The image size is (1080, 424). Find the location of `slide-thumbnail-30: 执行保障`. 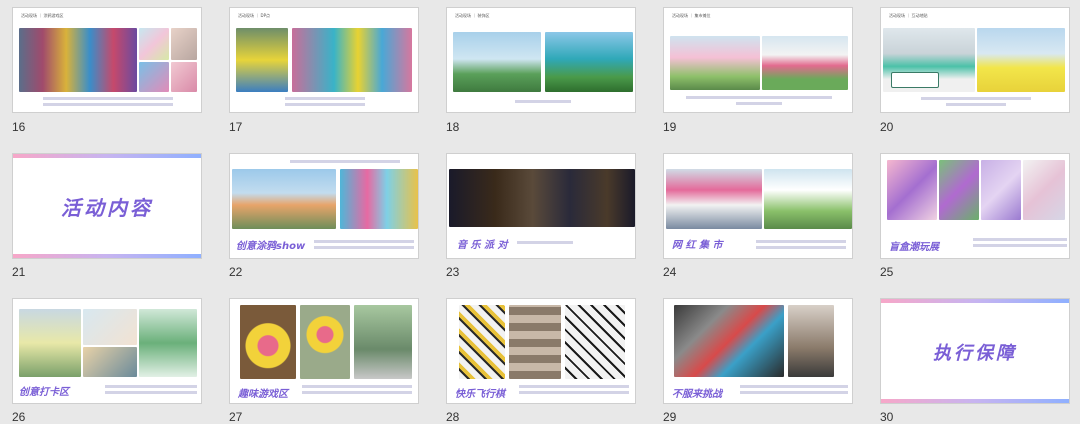

slide-thumbnail-30: 执行保障 is located at coordinates (975, 351).